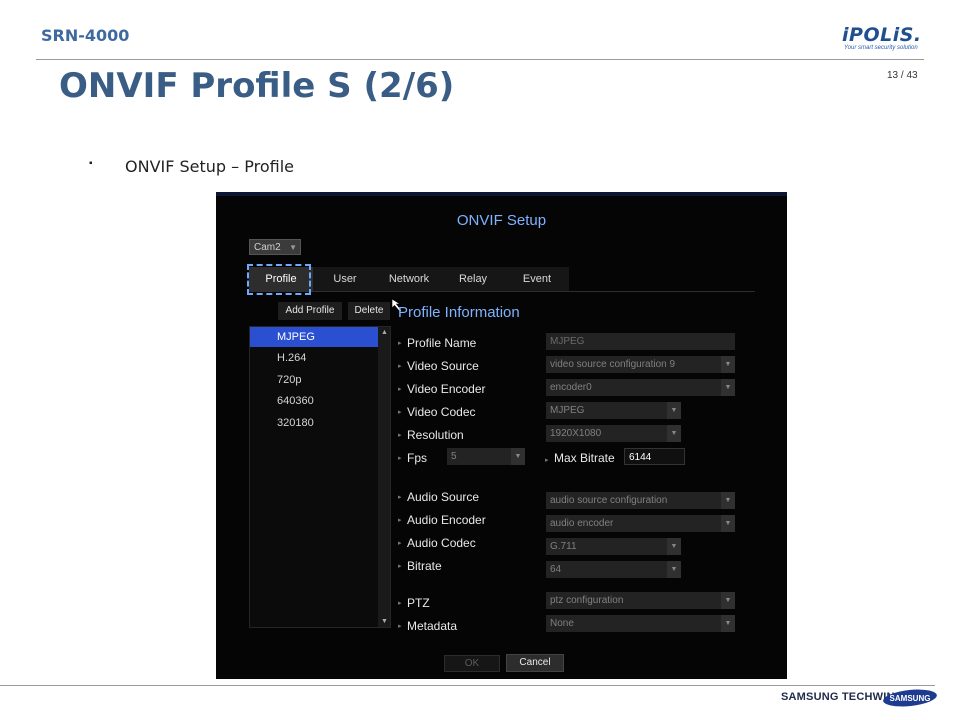 This screenshot has width=960, height=720. Describe the element at coordinates (314, 337) in the screenshot. I see `list-item-mjpeg: MJPEG` at that location.